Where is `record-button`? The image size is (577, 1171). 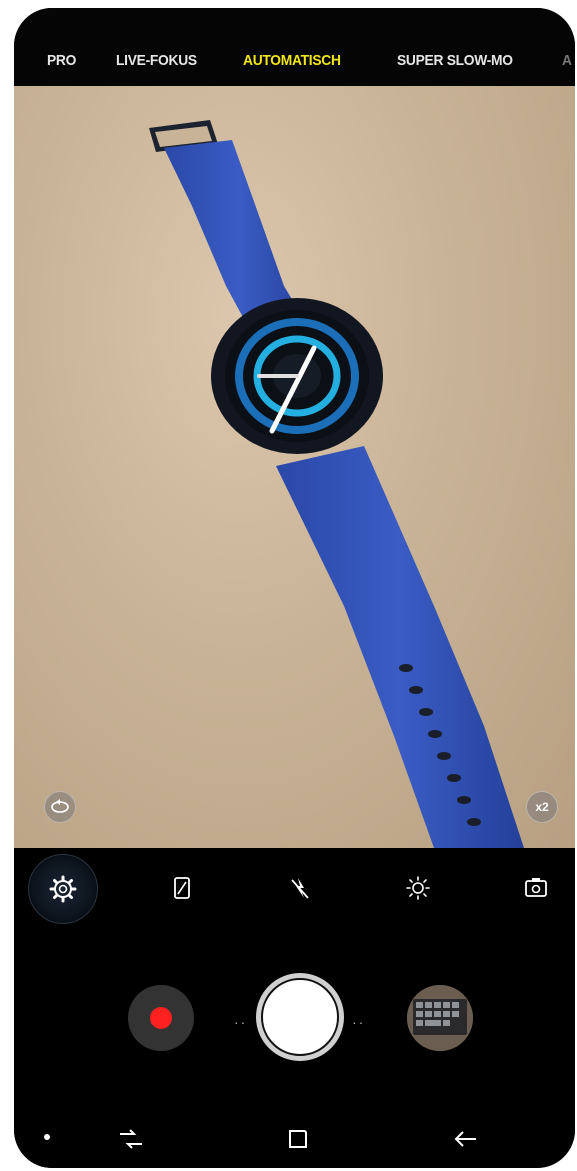
record-button is located at coordinates (161, 1018).